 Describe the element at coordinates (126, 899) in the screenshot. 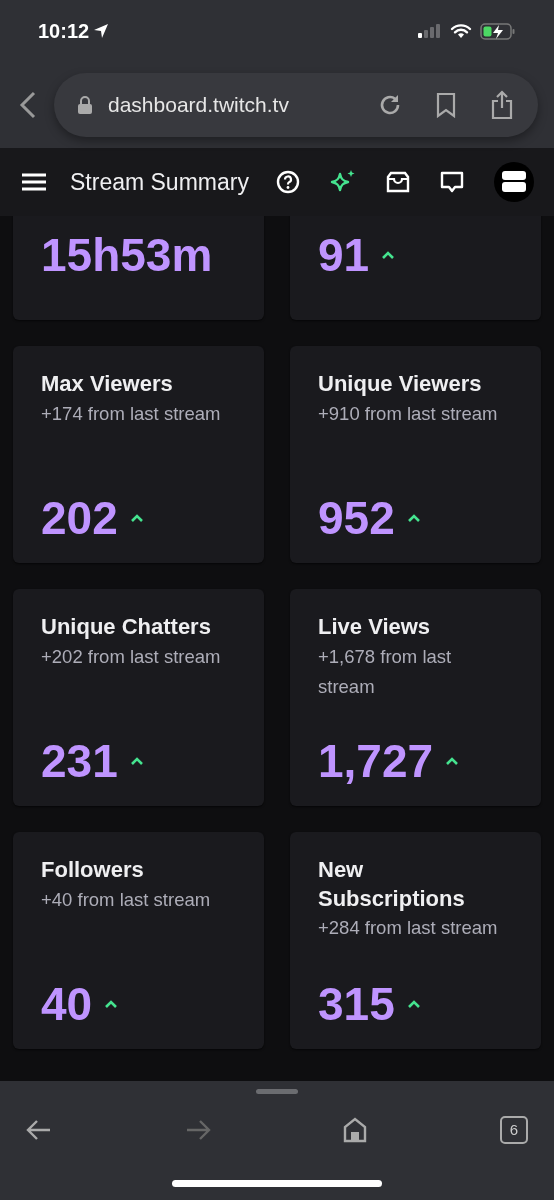

I see `stat-change: +40 from last stream` at that location.